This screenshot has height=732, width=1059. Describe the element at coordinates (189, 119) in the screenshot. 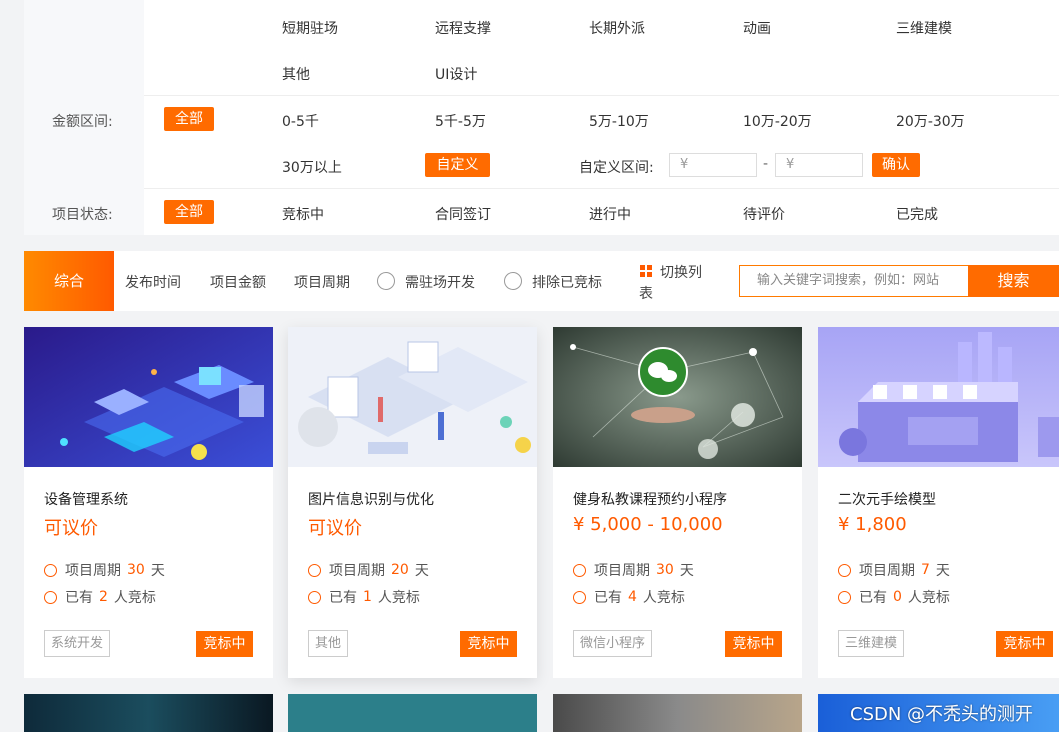

I see `amount-all-button: 全部` at that location.